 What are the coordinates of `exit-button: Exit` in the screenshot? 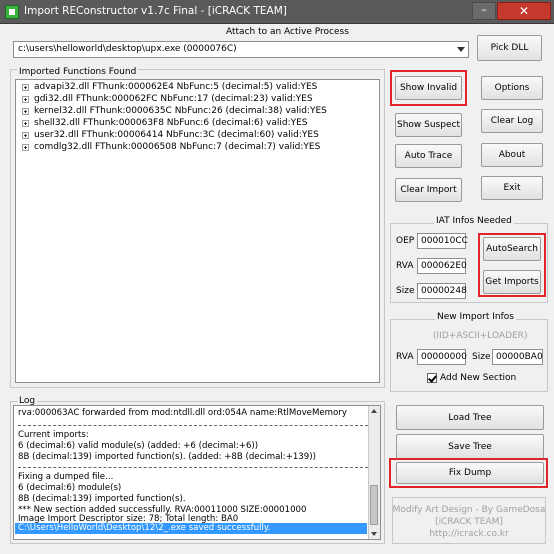 It's located at (512, 188).